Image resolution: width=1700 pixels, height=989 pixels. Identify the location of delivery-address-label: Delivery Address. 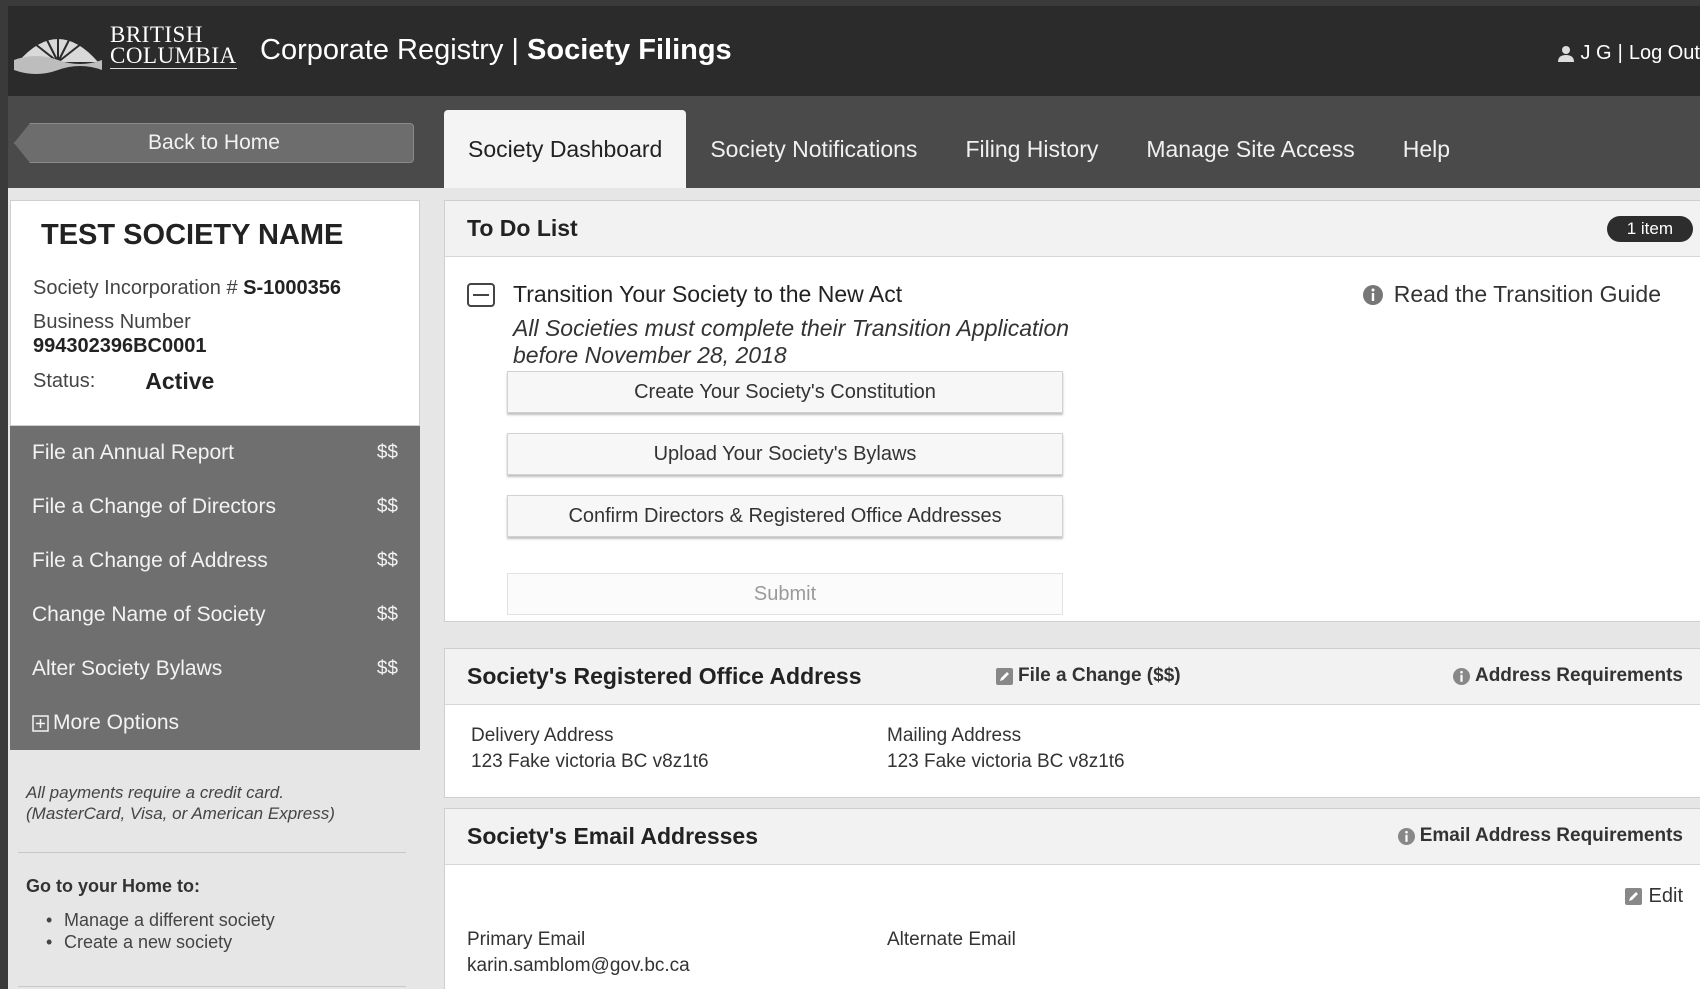
(542, 735).